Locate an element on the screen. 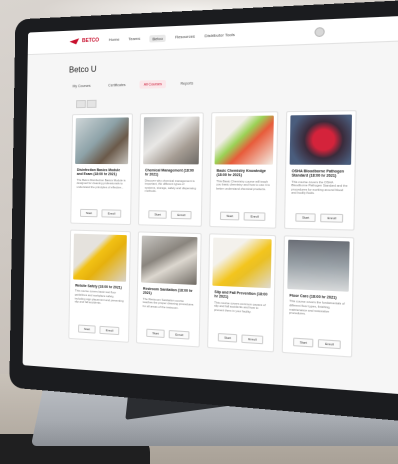  tab-all-courses: All Courses is located at coordinates (153, 84).